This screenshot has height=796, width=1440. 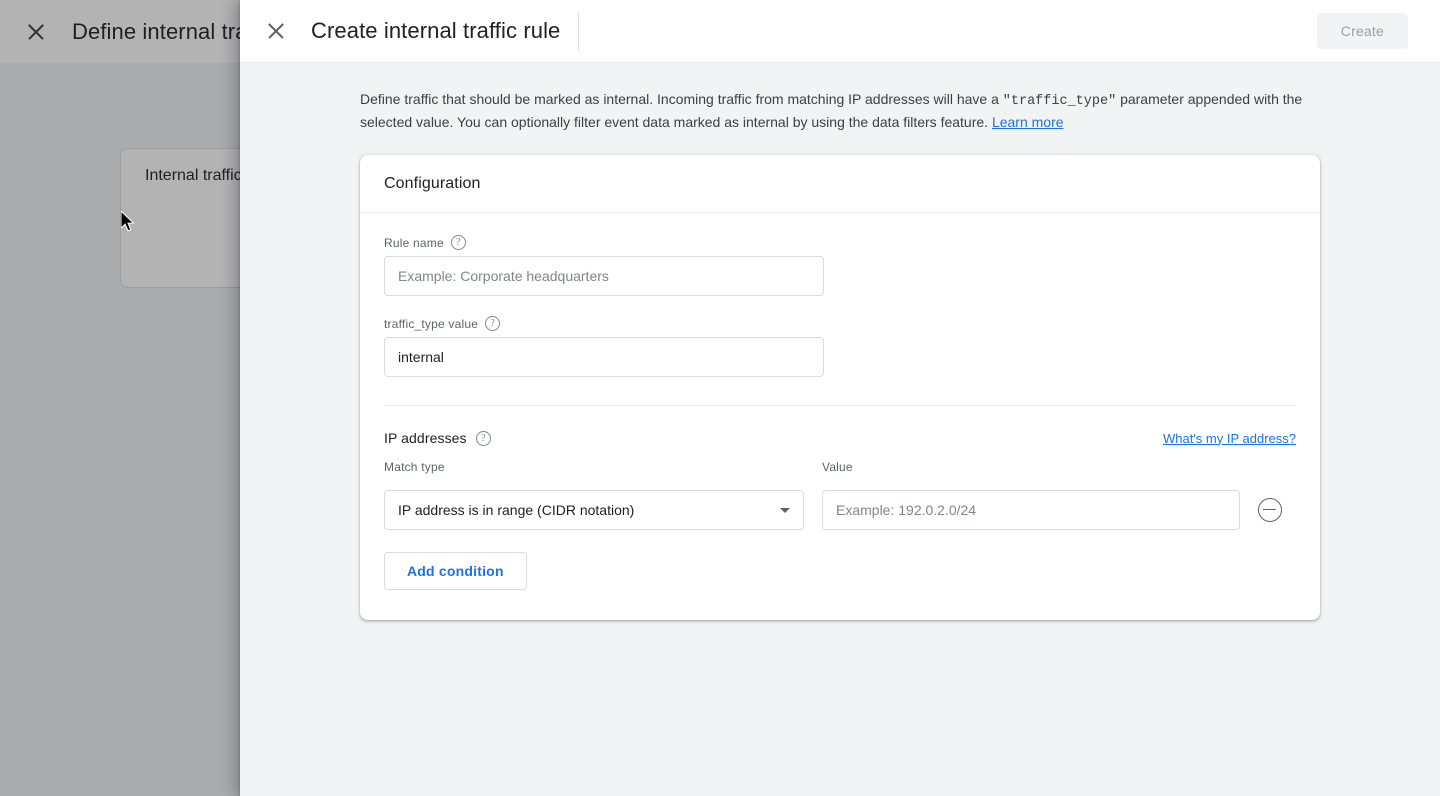 I want to click on add-condition-button: Add condition, so click(x=455, y=571).